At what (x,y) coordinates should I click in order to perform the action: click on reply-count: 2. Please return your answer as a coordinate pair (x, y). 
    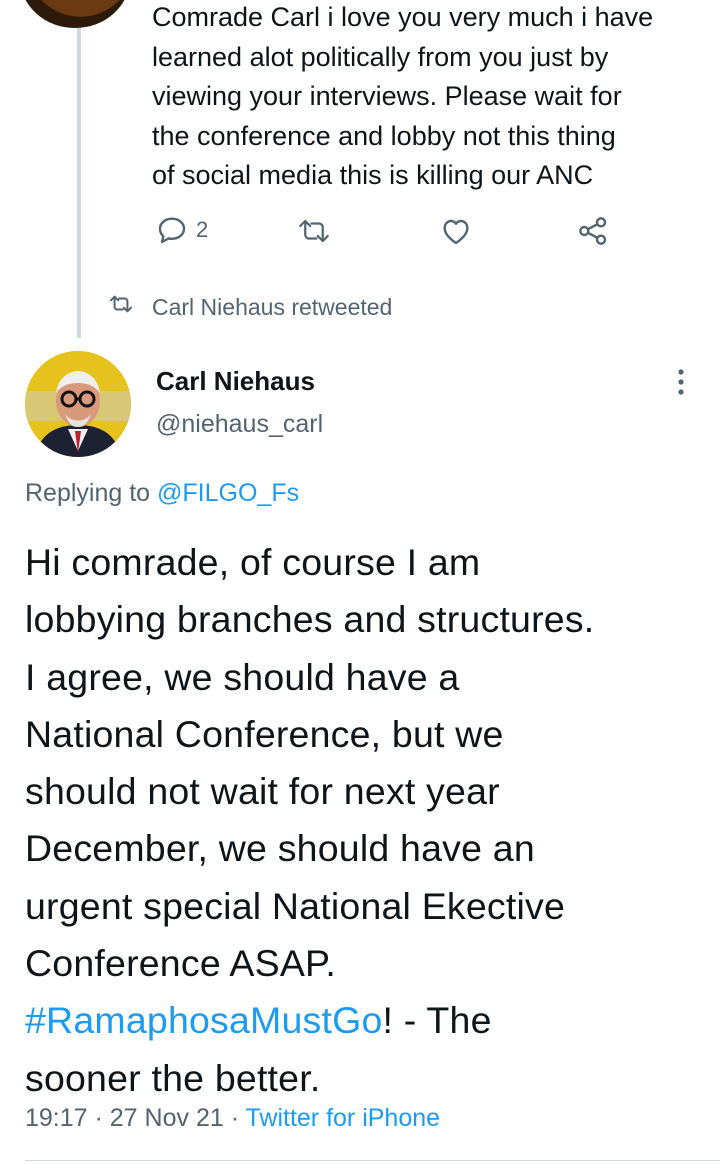
    Looking at the image, I should click on (202, 229).